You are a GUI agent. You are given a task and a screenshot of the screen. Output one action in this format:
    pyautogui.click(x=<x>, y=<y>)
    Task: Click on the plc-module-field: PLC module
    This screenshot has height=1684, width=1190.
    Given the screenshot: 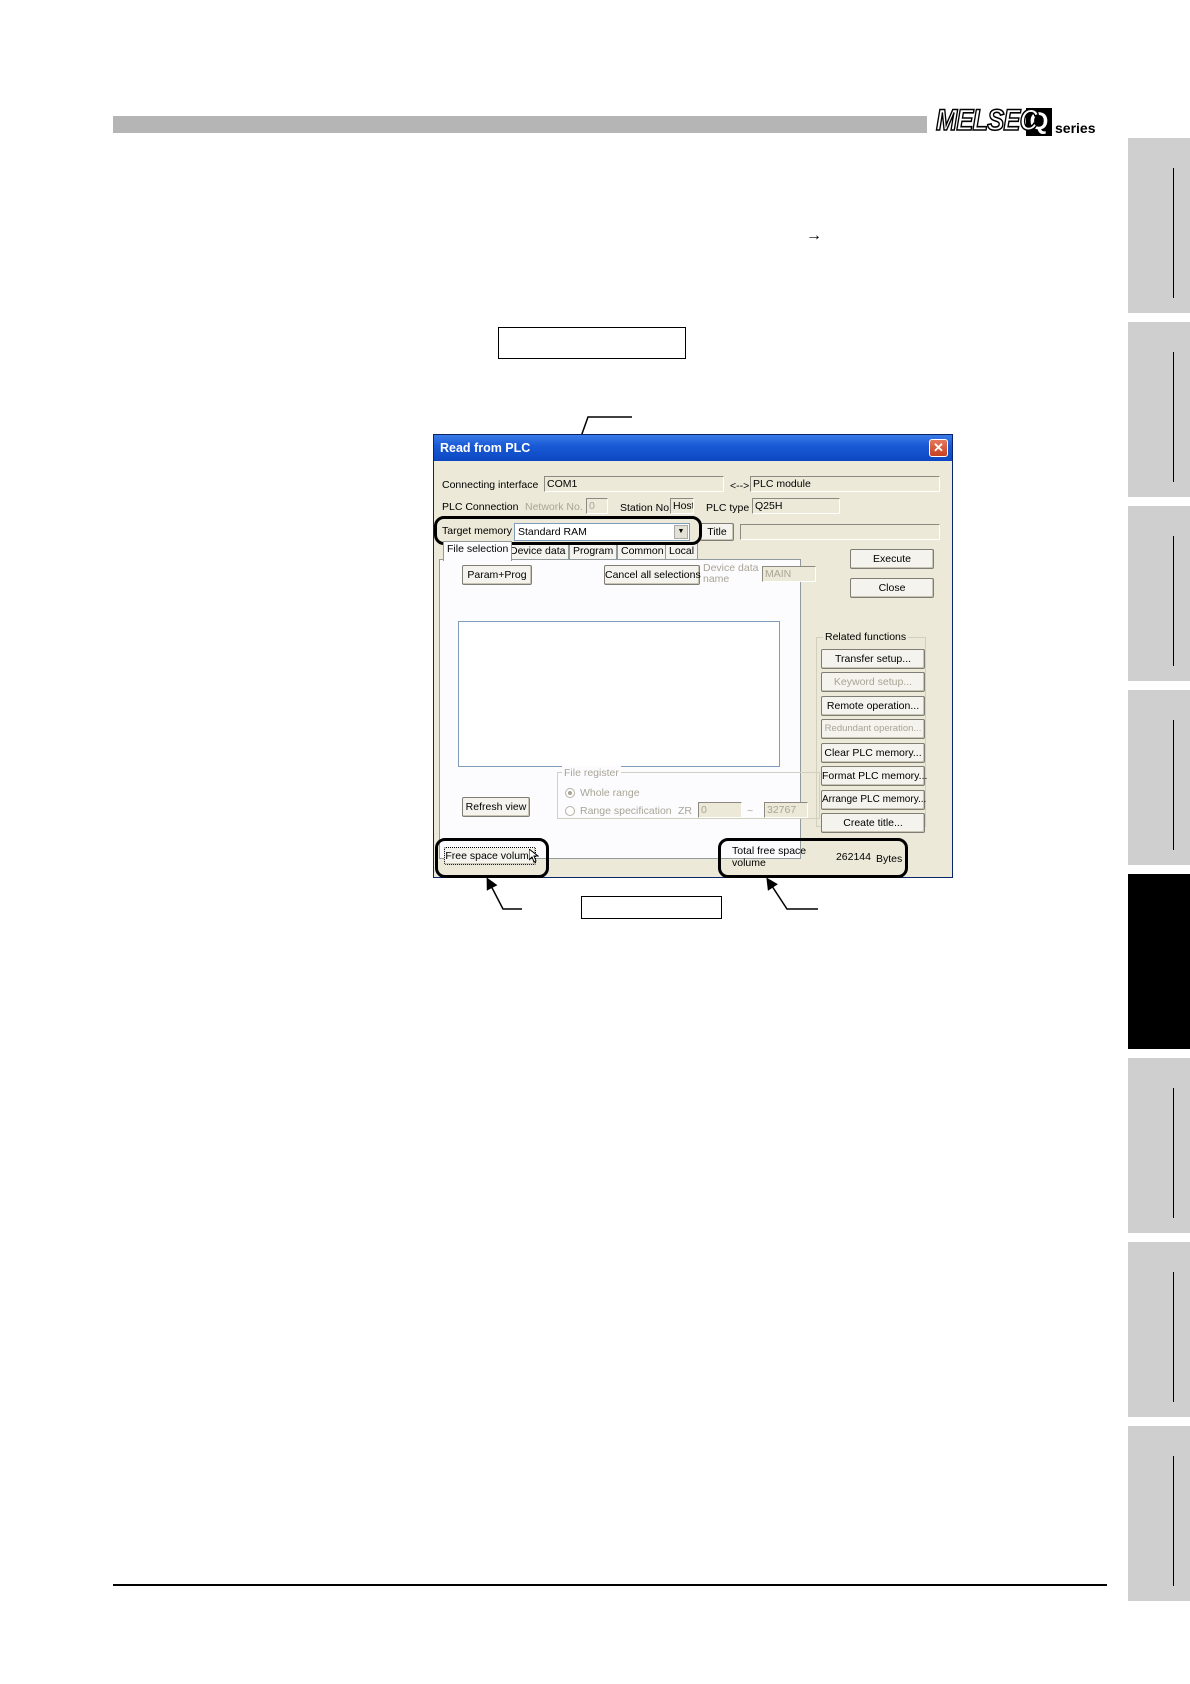 What is the action you would take?
    pyautogui.click(x=845, y=484)
    